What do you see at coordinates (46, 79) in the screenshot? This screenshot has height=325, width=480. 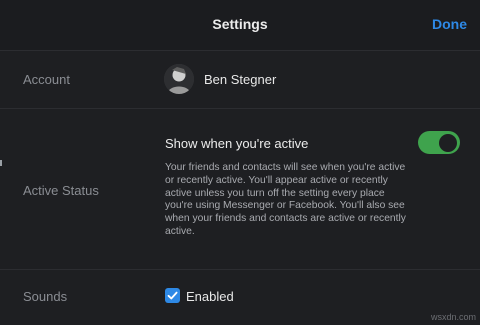 I see `account-label: Account` at bounding box center [46, 79].